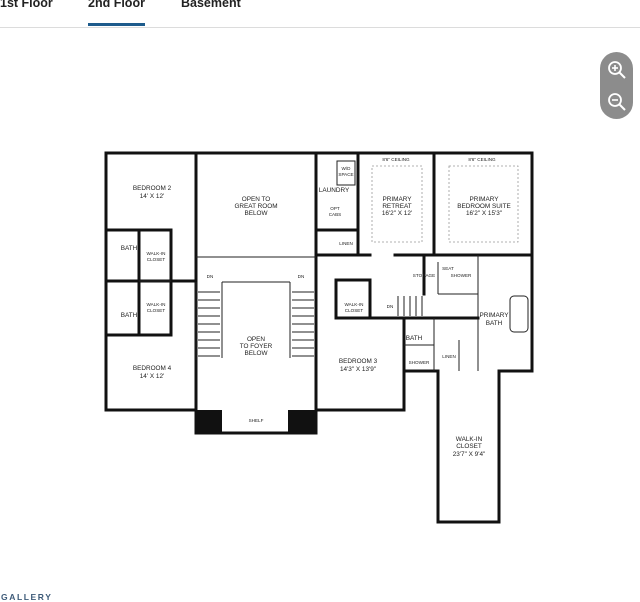 The width and height of the screenshot is (640, 602). Describe the element at coordinates (448, 268) in the screenshot. I see `room-label: SEAT` at that location.